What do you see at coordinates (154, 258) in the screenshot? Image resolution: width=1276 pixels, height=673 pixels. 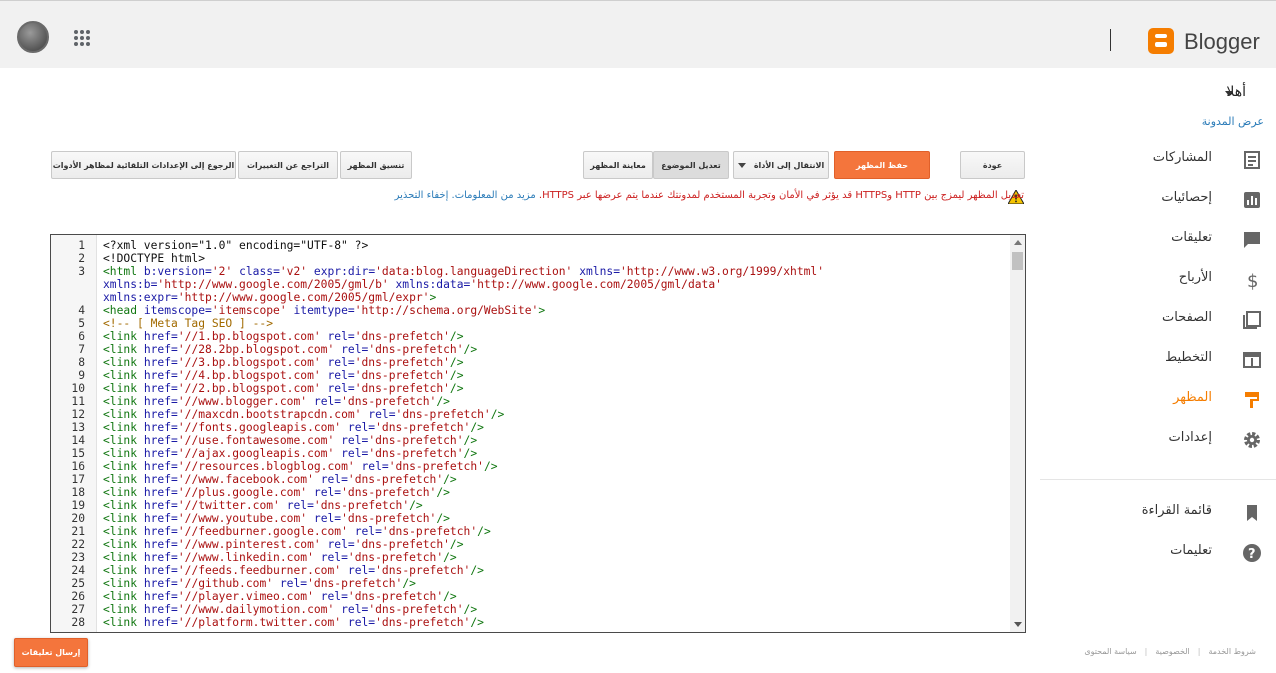 I see `line-text: <!DOCTYPE html>` at bounding box center [154, 258].